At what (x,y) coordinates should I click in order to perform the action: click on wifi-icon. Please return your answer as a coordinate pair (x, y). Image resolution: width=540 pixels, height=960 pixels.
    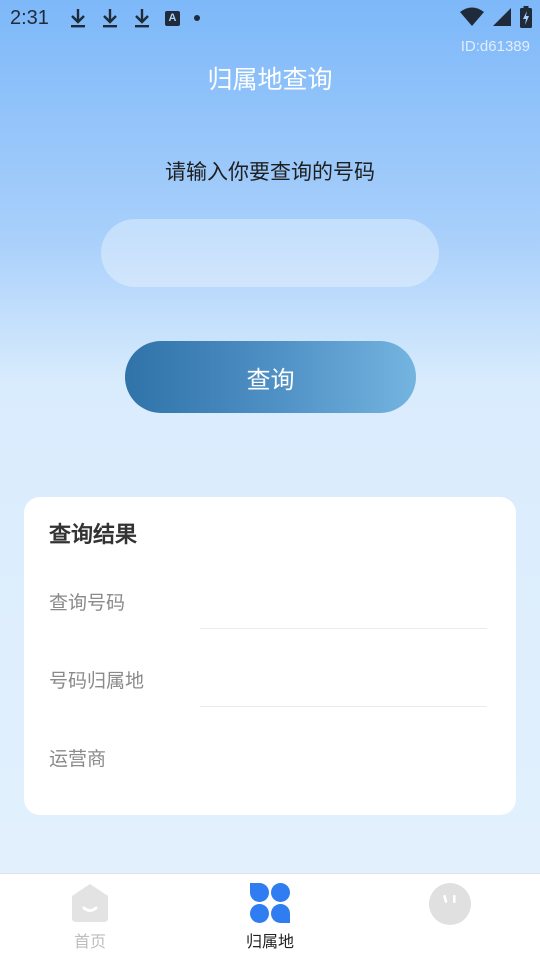
    Looking at the image, I should click on (472, 16).